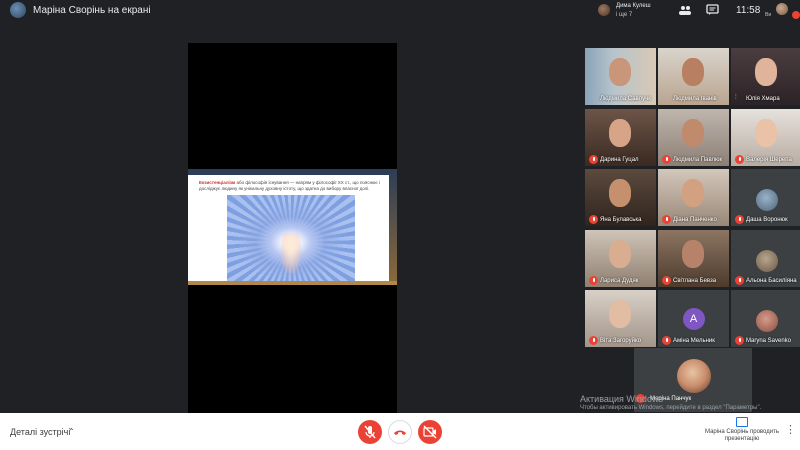 The image size is (800, 450). Describe the element at coordinates (625, 99) in the screenshot. I see `participant-name: Людмила Савлучк` at that location.